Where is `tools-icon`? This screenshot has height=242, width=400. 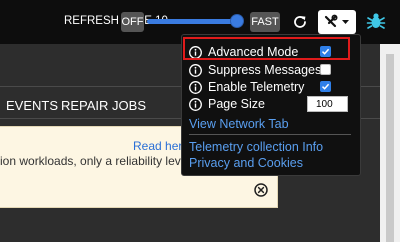
tools-icon is located at coordinates (336, 21).